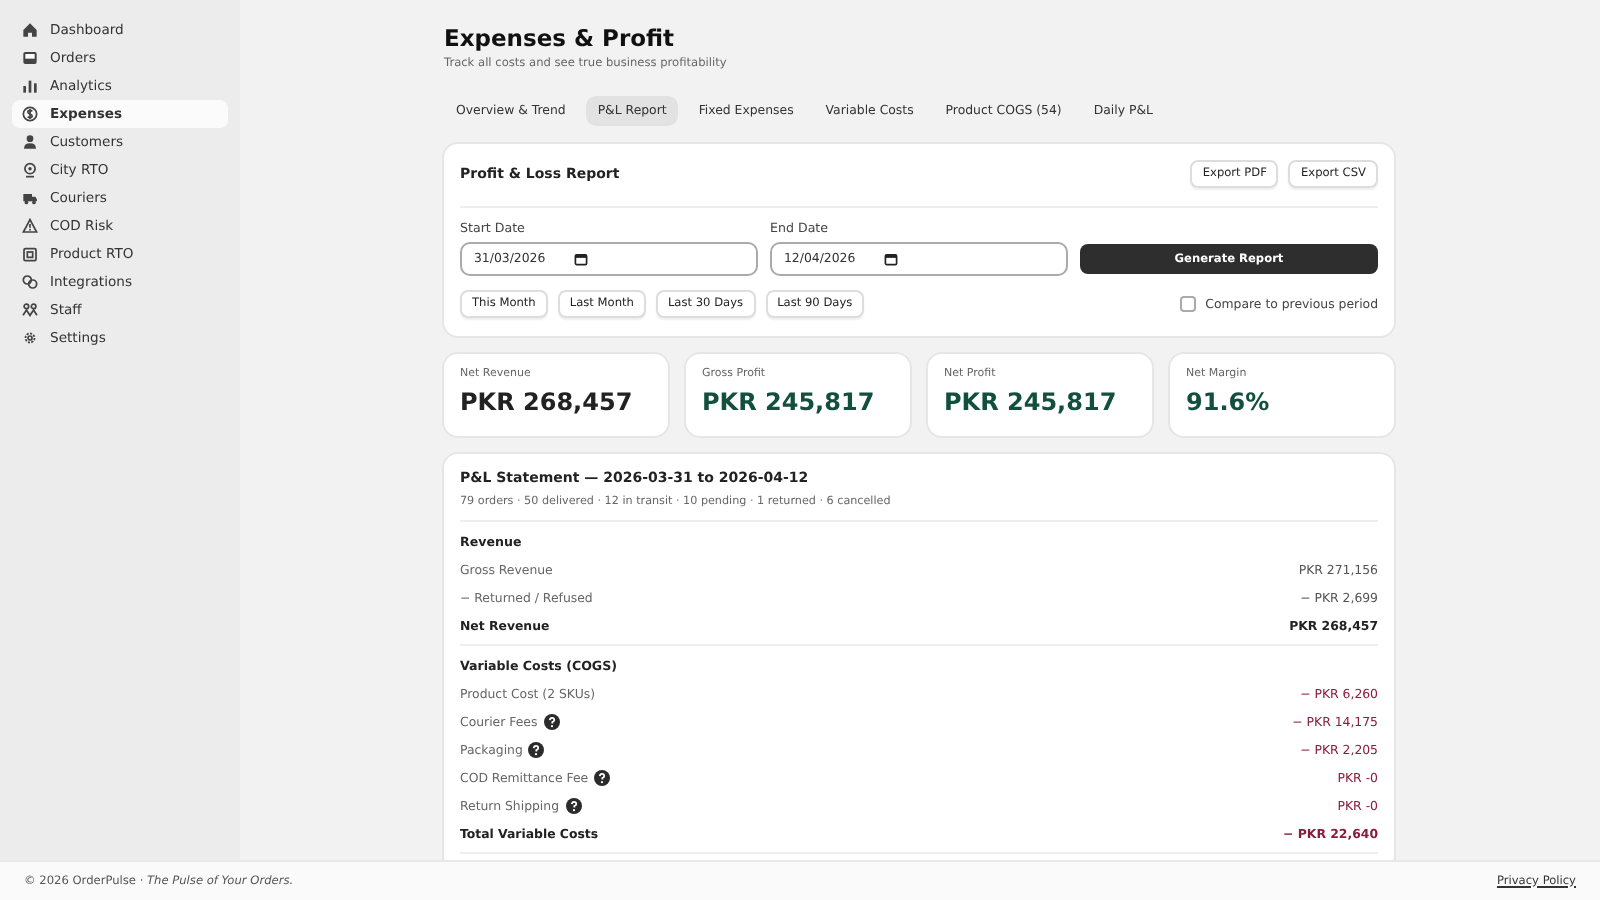 The width and height of the screenshot is (1600, 900). I want to click on home-icon, so click(30, 30).